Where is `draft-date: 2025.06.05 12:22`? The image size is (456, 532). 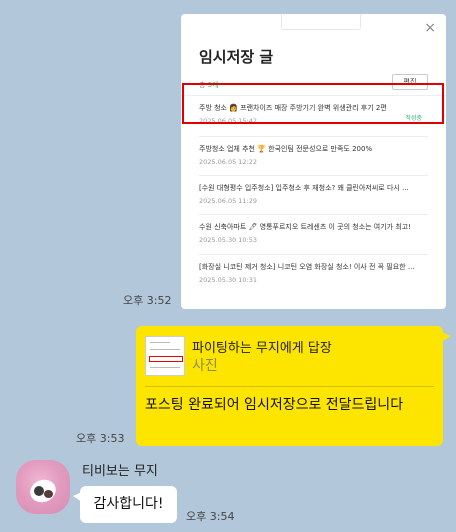
draft-date: 2025.06.05 12:22 is located at coordinates (228, 162).